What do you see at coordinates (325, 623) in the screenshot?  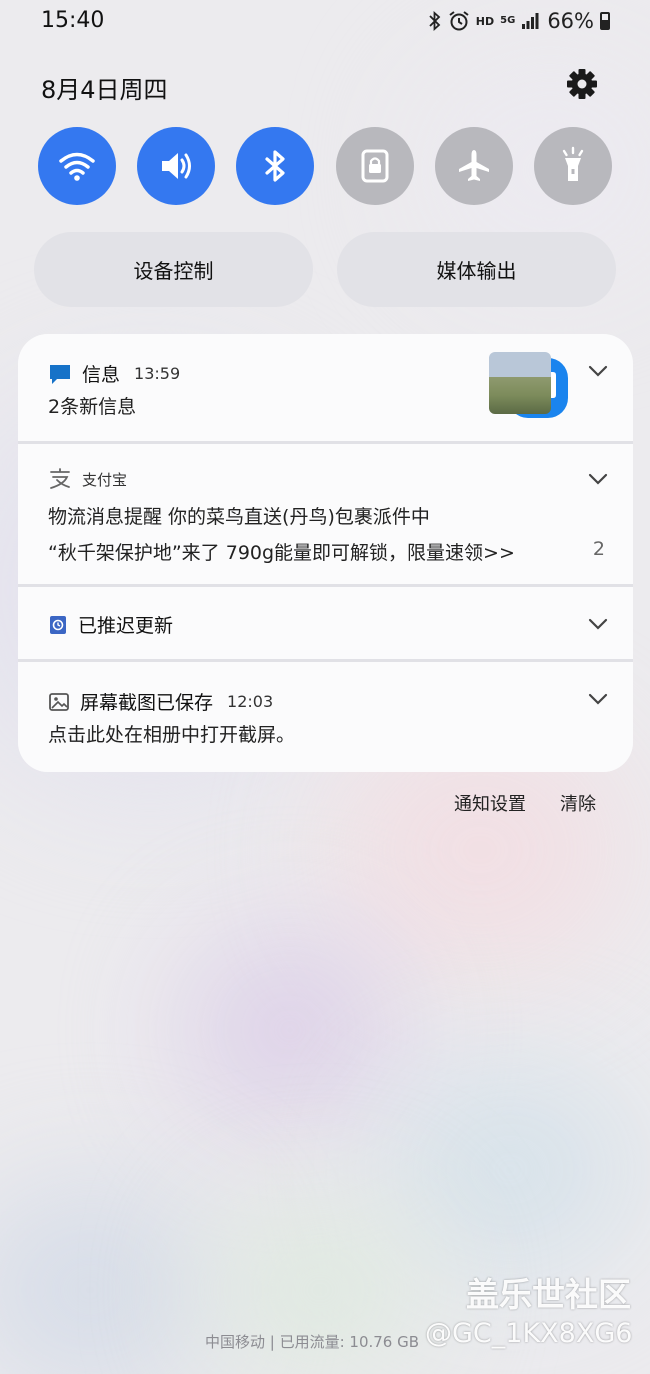 I see `notification-update: 已推迟更新` at bounding box center [325, 623].